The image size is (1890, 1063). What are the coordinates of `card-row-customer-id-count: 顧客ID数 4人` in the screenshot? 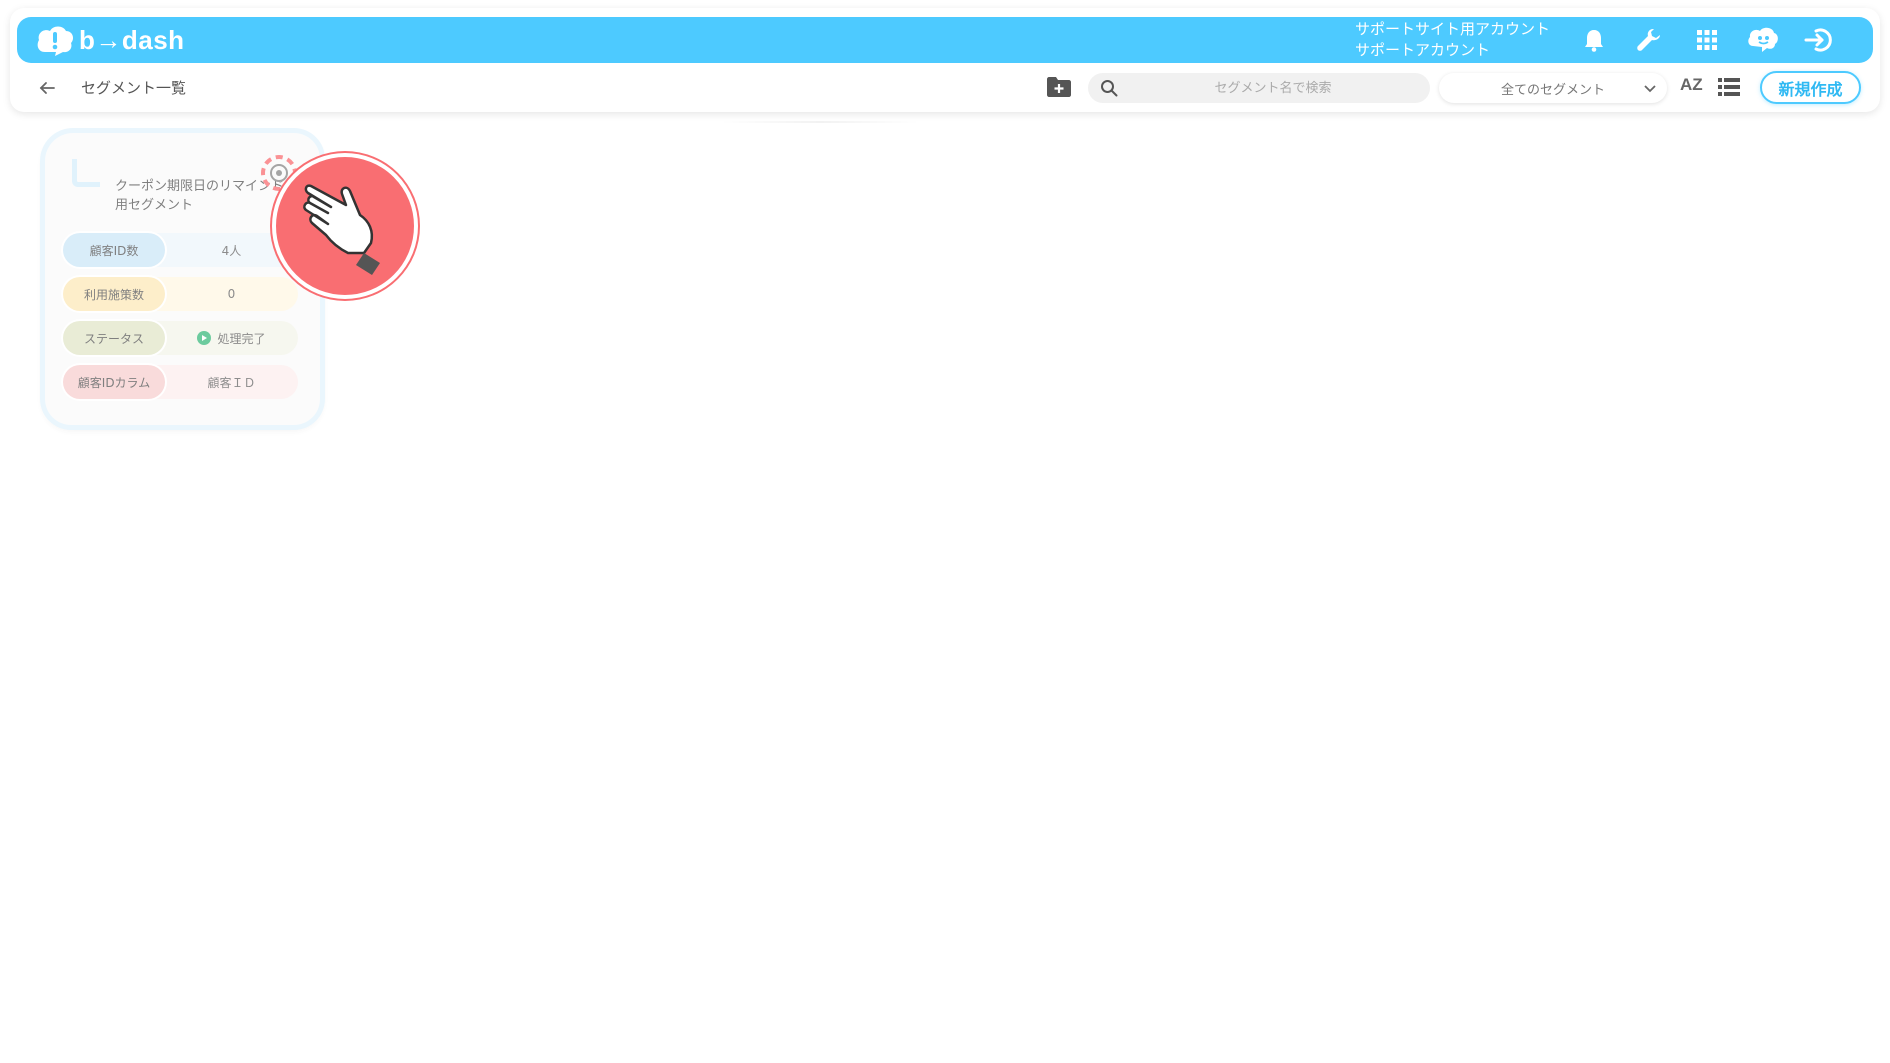 It's located at (180, 250).